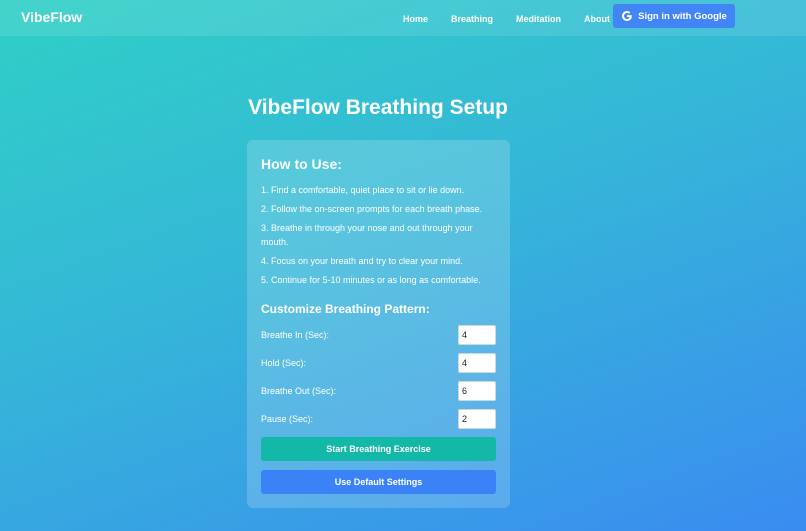  I want to click on hold-input: 4, so click(477, 363).